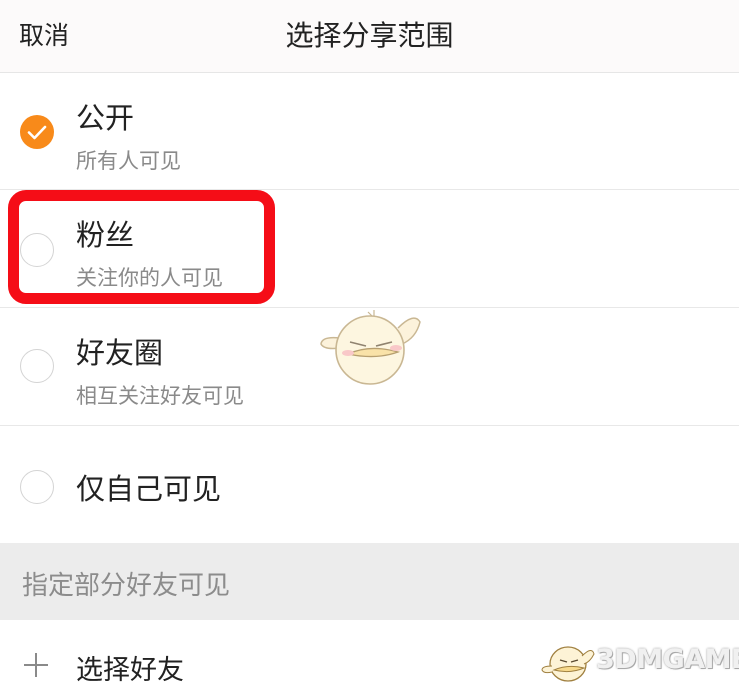 This screenshot has height=690, width=739. I want to click on mascot-small-icon, so click(568, 664).